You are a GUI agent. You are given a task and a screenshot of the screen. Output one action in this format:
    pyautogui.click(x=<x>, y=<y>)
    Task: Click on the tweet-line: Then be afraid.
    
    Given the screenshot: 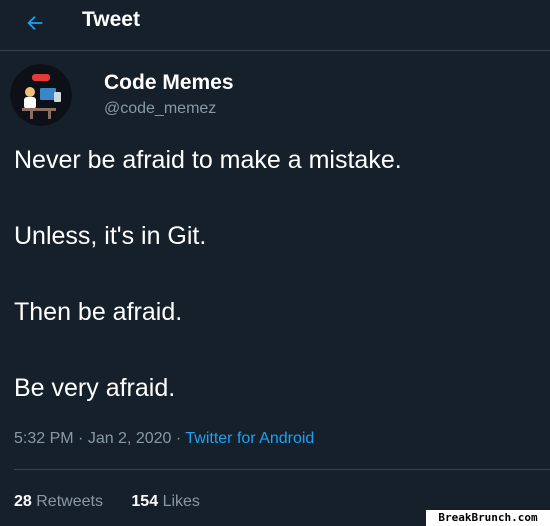 What is the action you would take?
    pyautogui.click(x=98, y=312)
    